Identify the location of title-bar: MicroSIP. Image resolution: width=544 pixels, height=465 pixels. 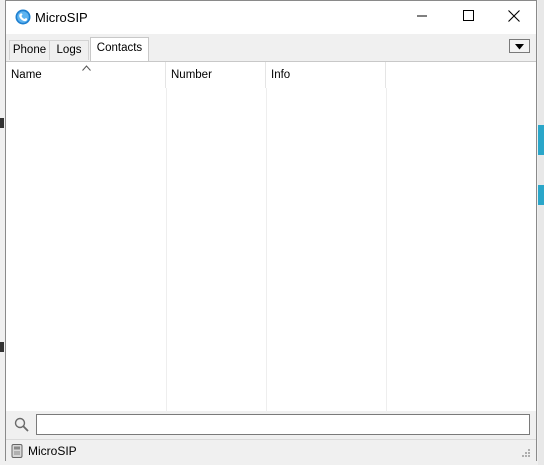
(271, 17).